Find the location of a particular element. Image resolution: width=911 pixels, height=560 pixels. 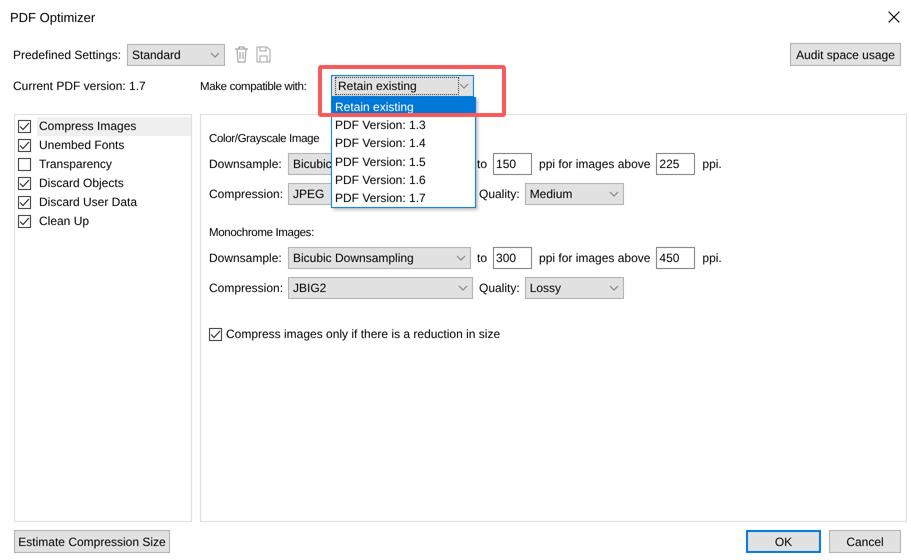

panel-item: Transparency is located at coordinates (114, 164).